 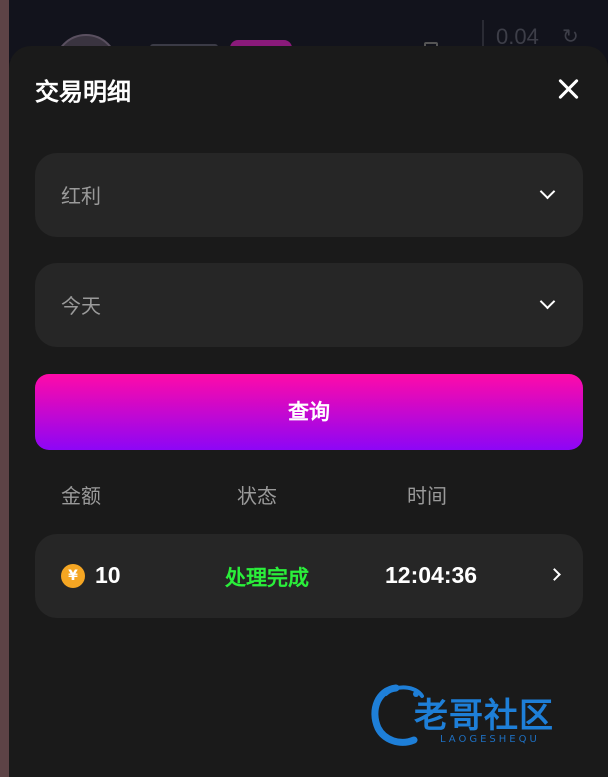 I want to click on page-left-edge, so click(x=4, y=388).